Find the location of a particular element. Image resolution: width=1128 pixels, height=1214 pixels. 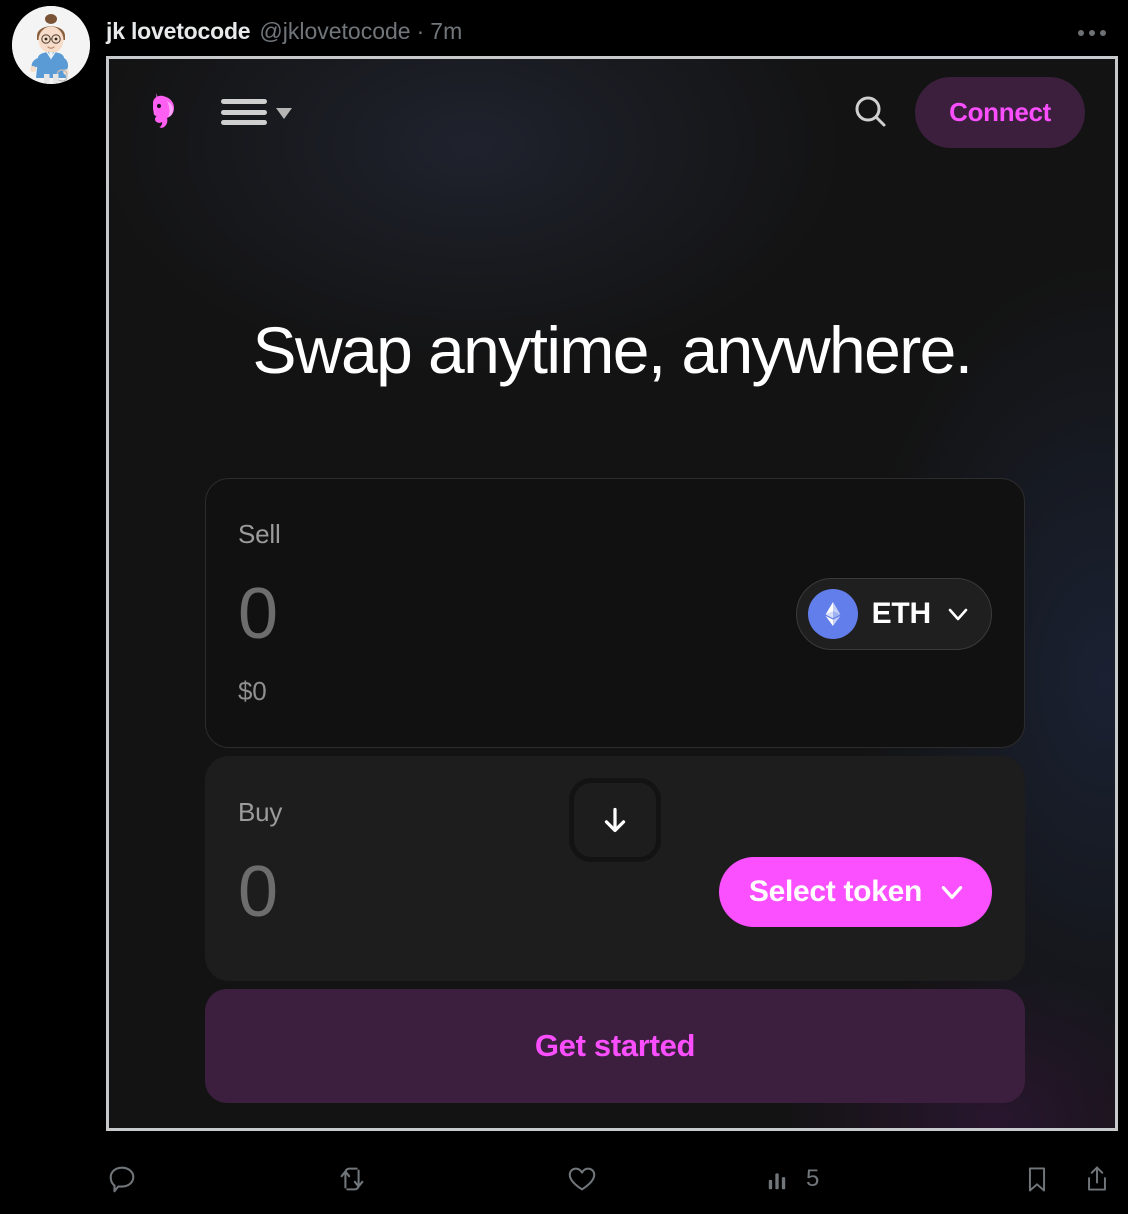

search-icon is located at coordinates (870, 112).